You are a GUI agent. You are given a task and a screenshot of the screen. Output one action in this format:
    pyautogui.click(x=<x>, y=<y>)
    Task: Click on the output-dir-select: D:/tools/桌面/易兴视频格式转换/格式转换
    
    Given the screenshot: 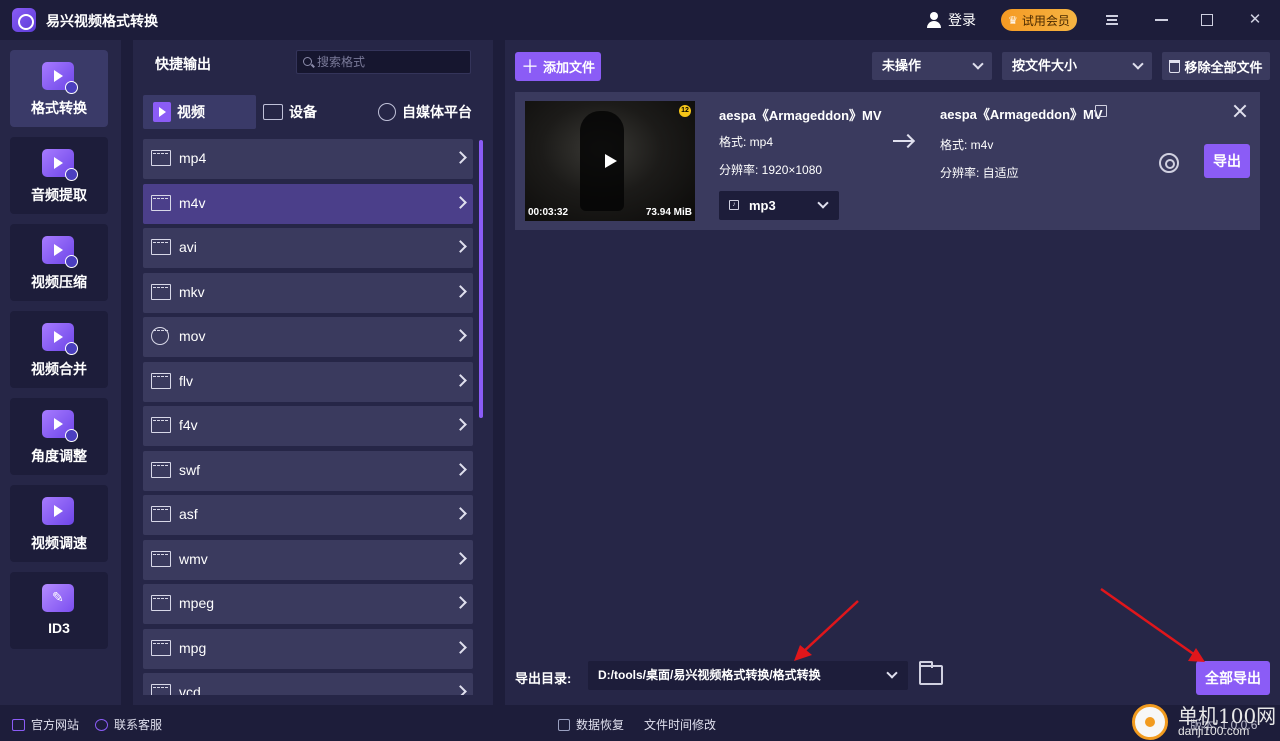 What is the action you would take?
    pyautogui.click(x=748, y=675)
    